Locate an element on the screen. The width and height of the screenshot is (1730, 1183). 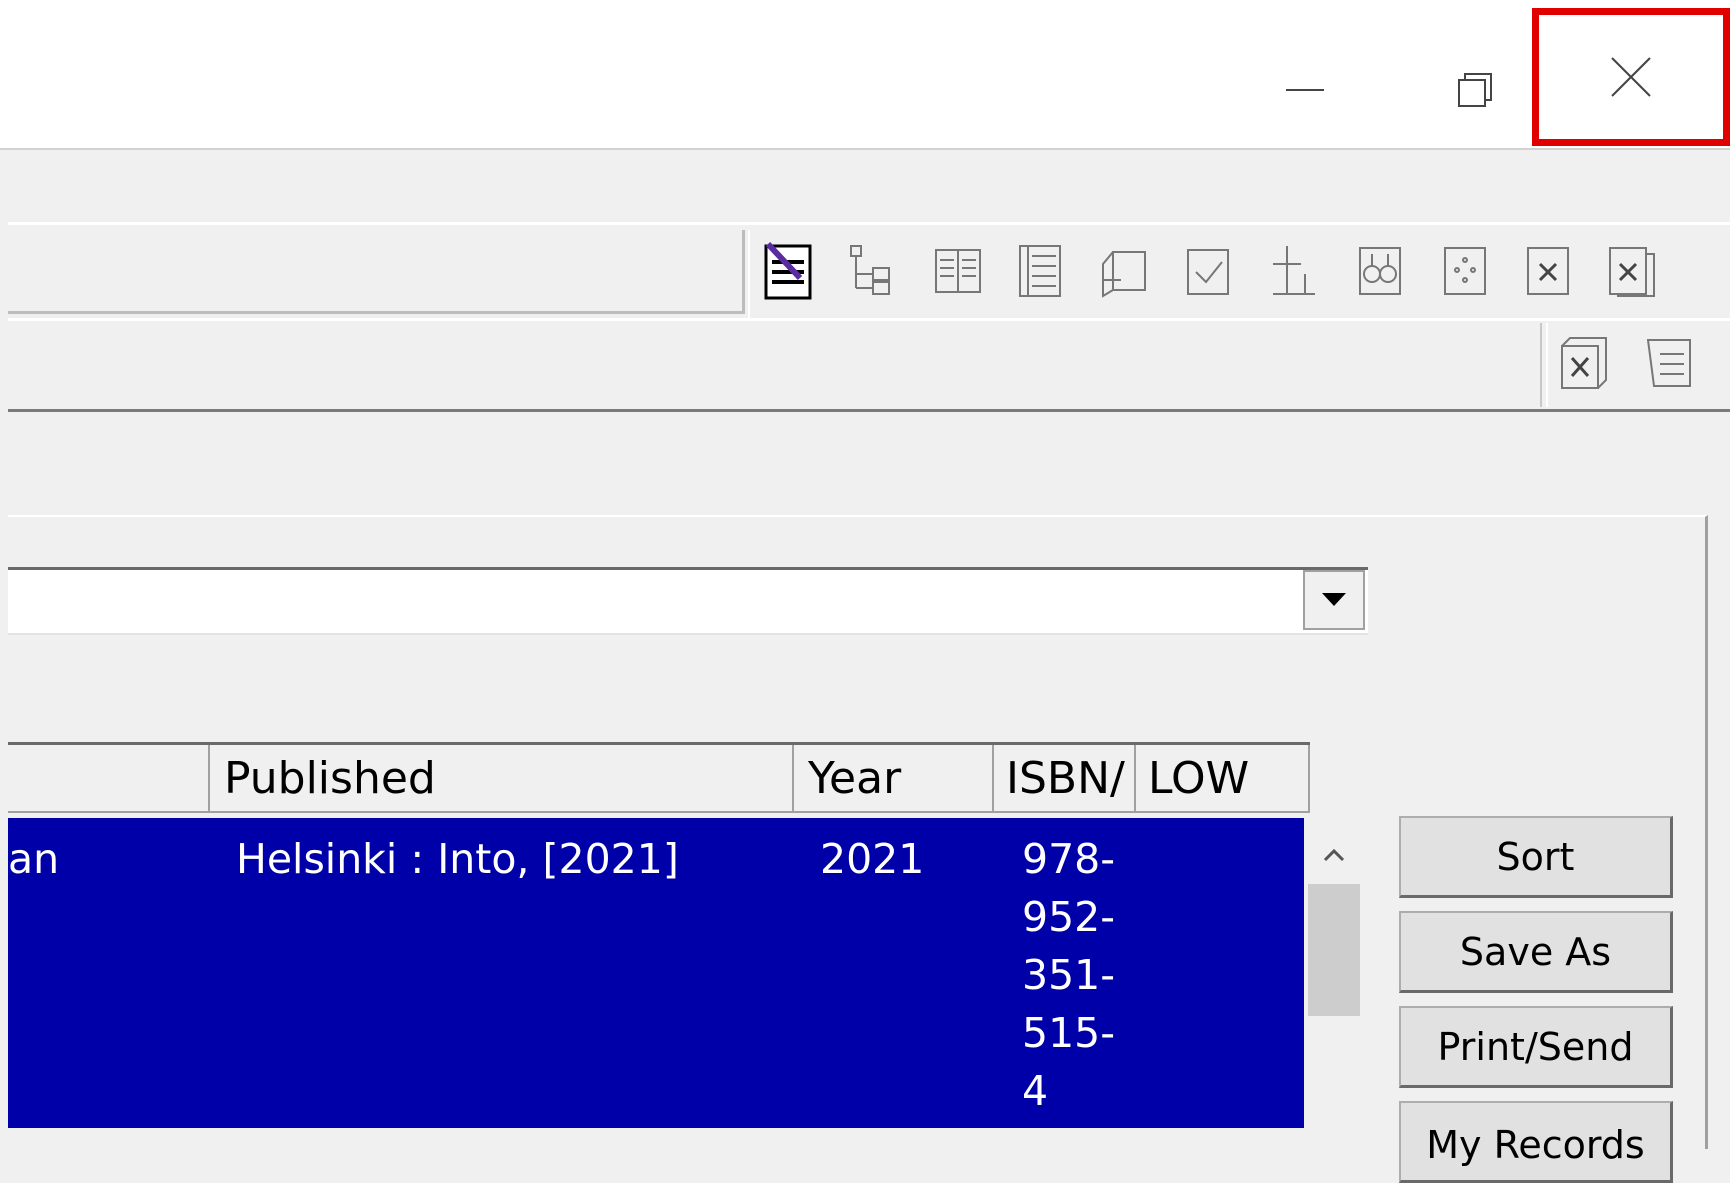
minimize-icon is located at coordinates (1305, 90).